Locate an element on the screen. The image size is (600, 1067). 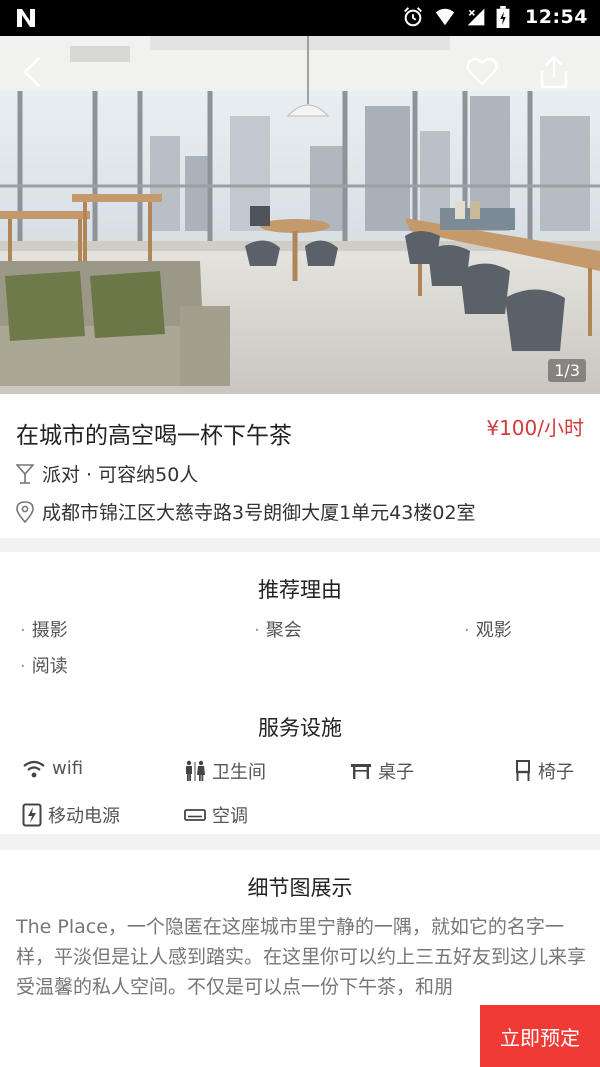
notification-n-icon is located at coordinates (26, 18).